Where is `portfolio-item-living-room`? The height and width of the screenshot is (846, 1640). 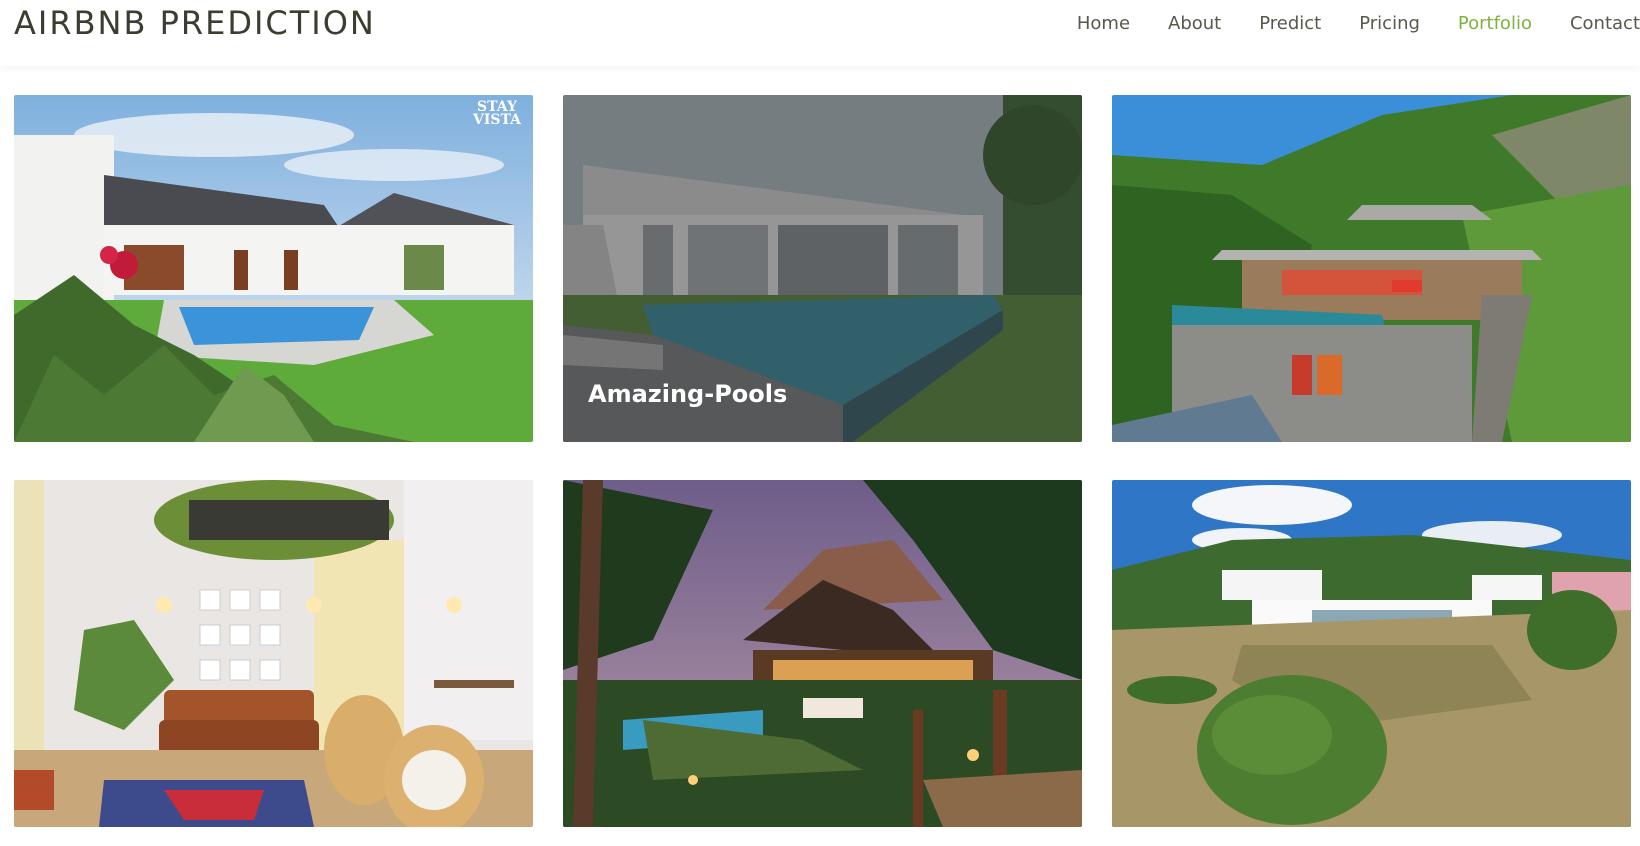
portfolio-item-living-room is located at coordinates (273, 653).